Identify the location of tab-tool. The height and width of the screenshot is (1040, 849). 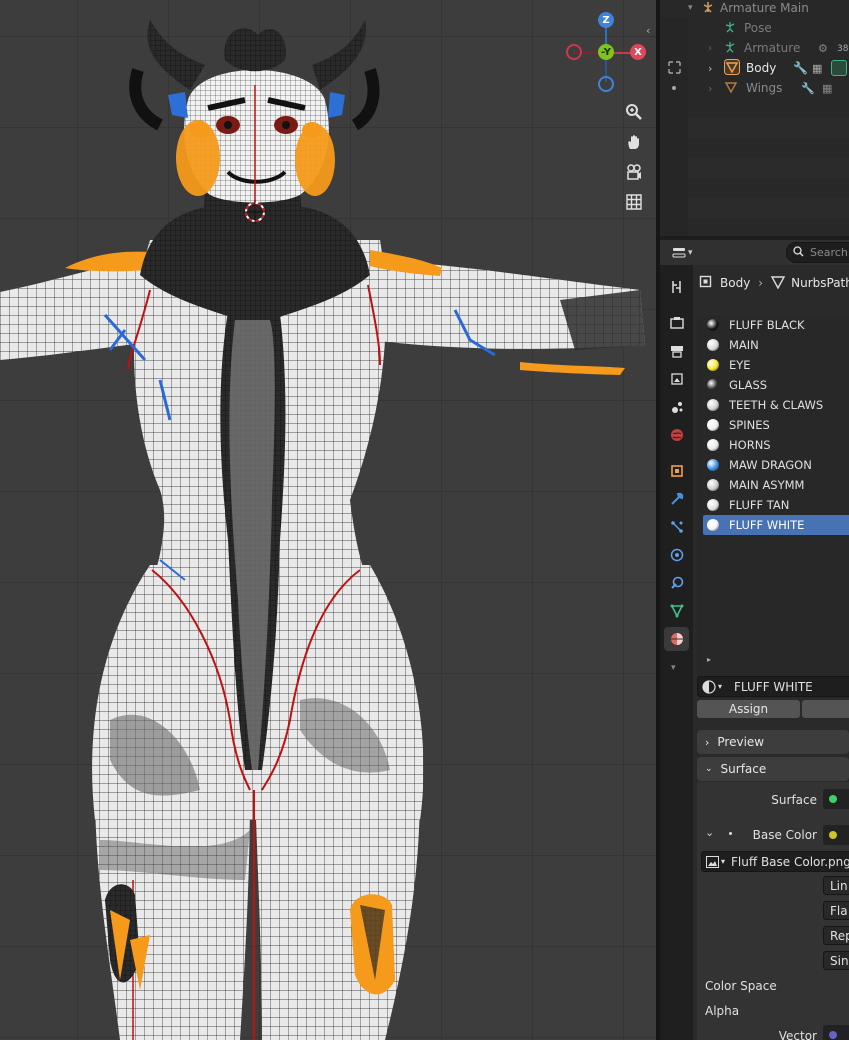
(676, 287).